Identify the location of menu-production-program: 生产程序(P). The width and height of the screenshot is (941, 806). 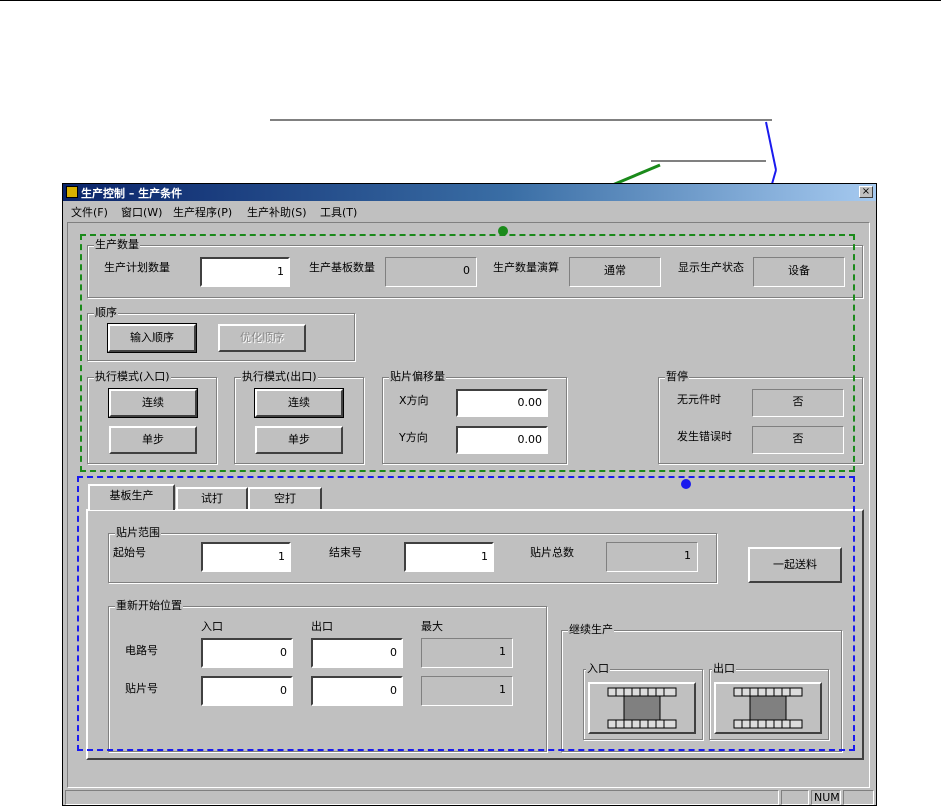
(202, 212).